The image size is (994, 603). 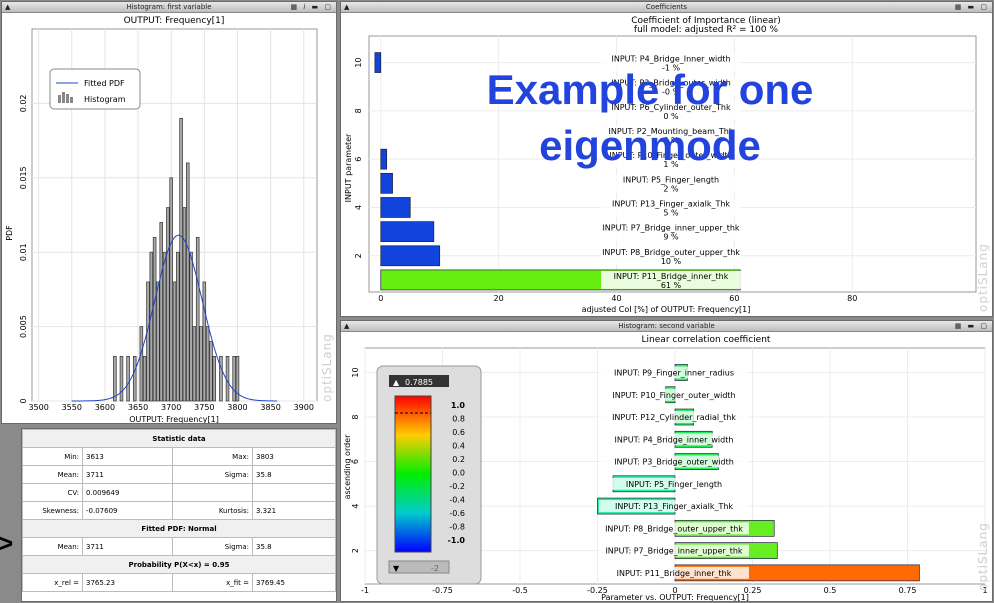 I want to click on max-value: 3803, so click(x=294, y=456).